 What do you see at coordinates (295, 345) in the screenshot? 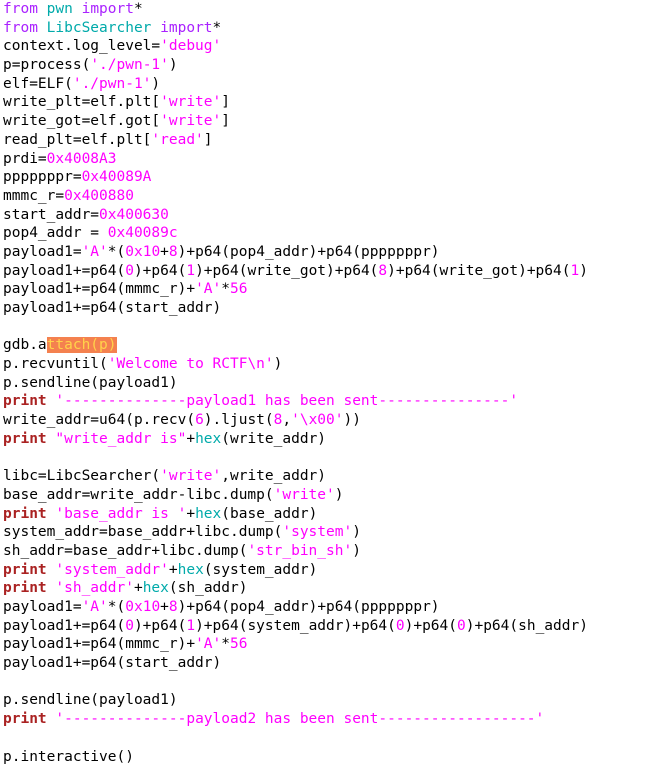
I see `code-line: gdb.attach(p)` at bounding box center [295, 345].